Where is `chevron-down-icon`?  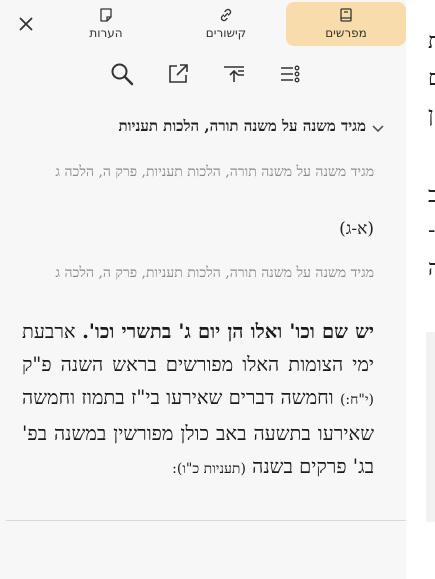
chevron-down-icon is located at coordinates (378, 128).